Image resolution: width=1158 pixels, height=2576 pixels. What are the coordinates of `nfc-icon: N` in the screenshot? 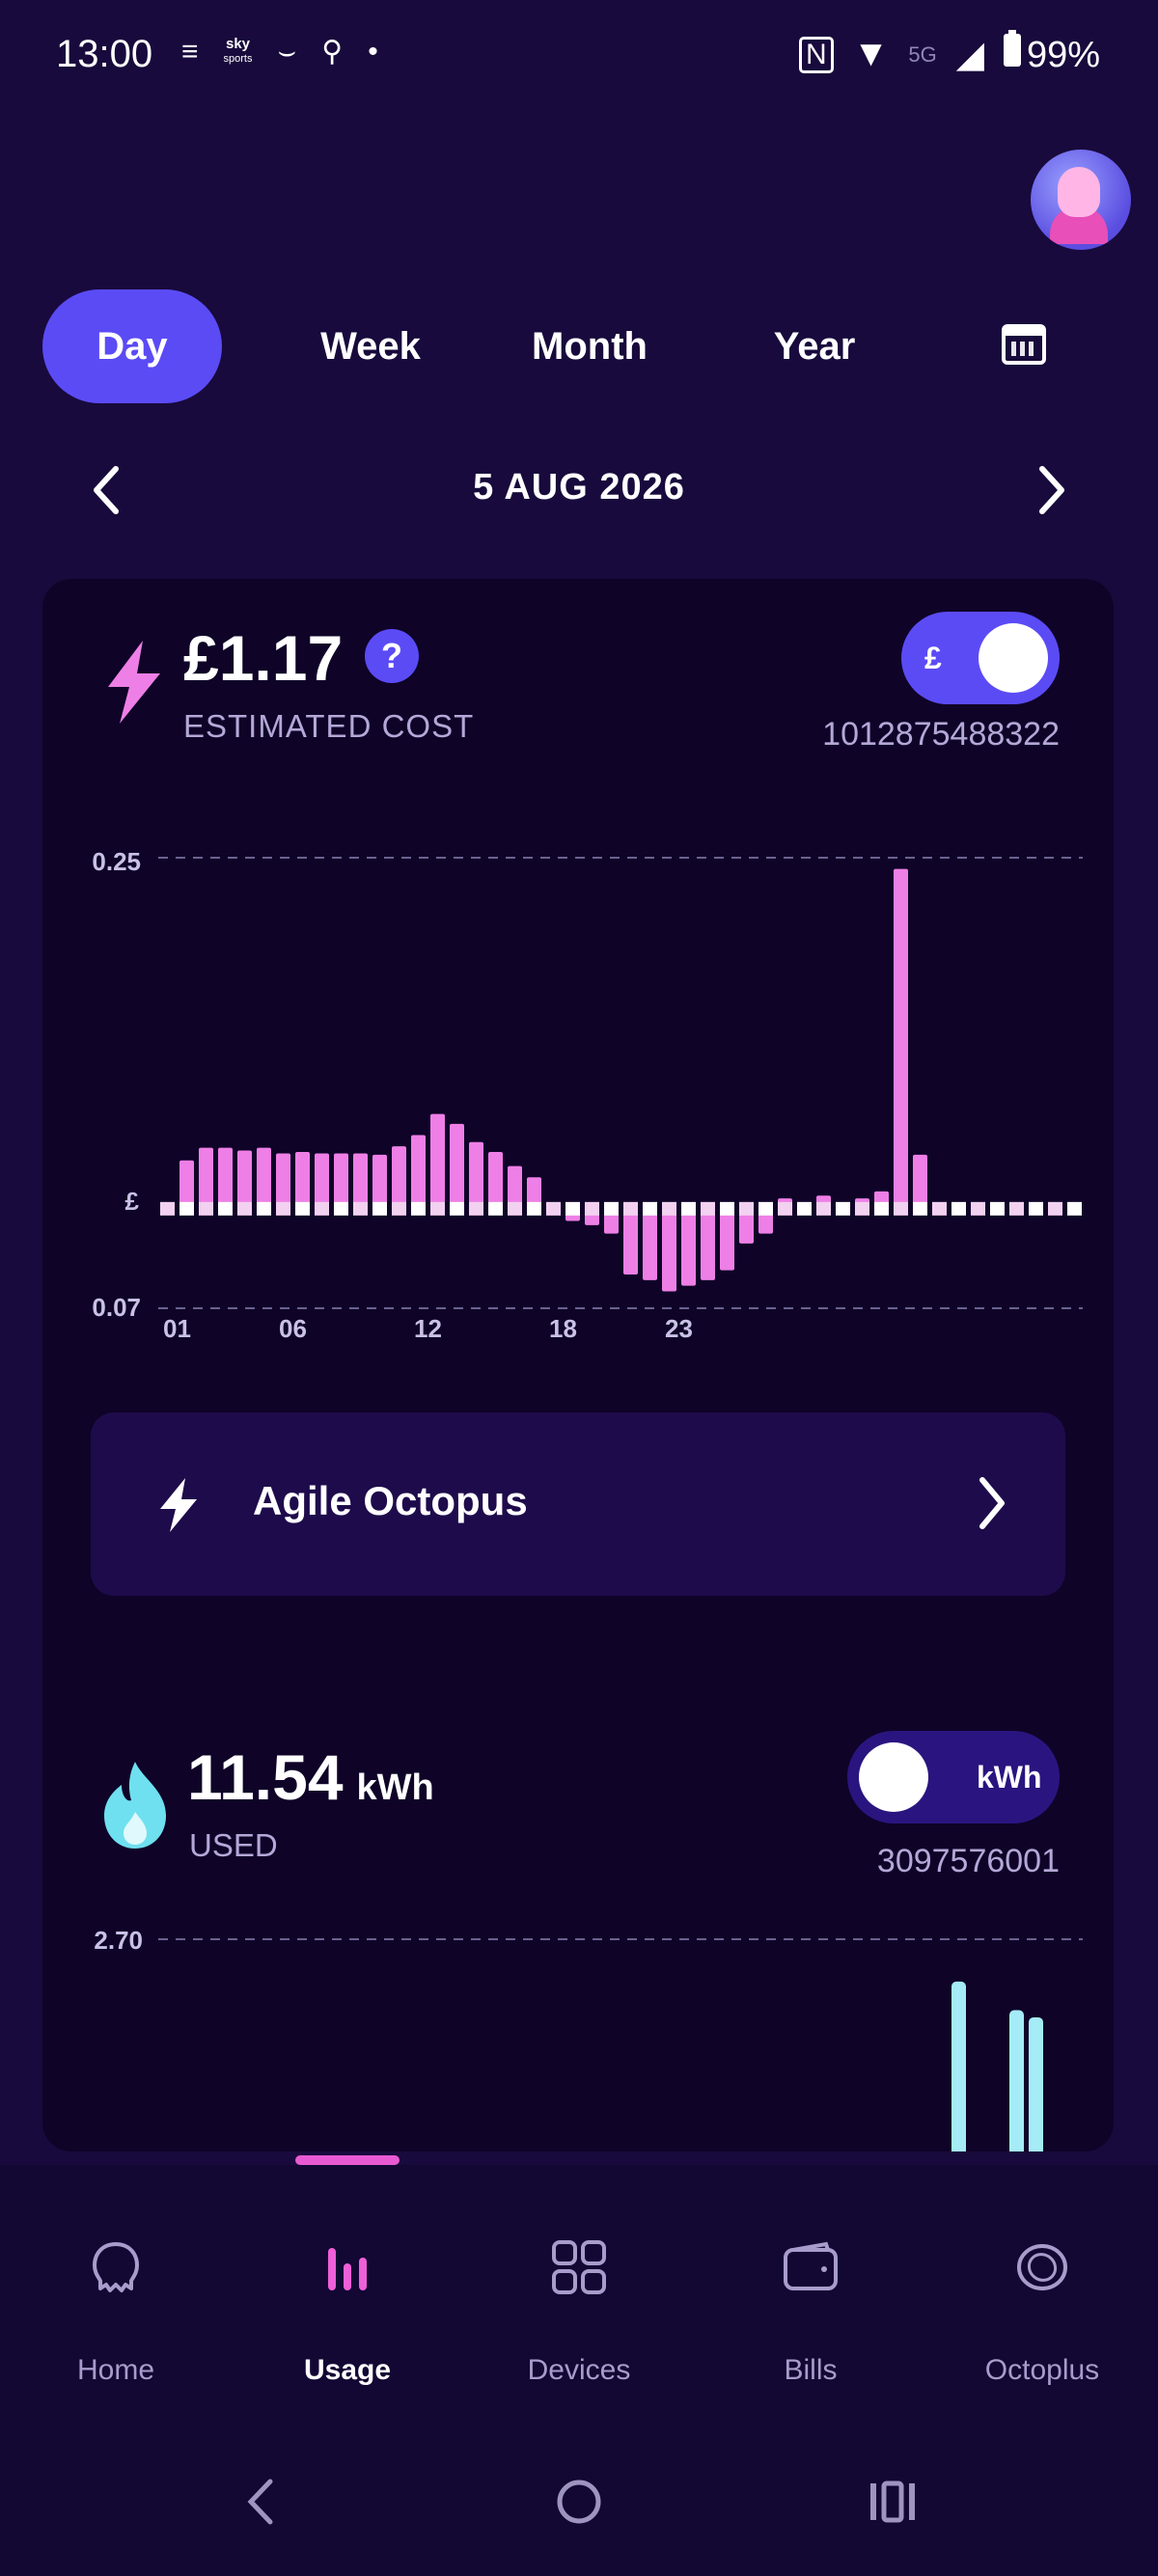 It's located at (816, 54).